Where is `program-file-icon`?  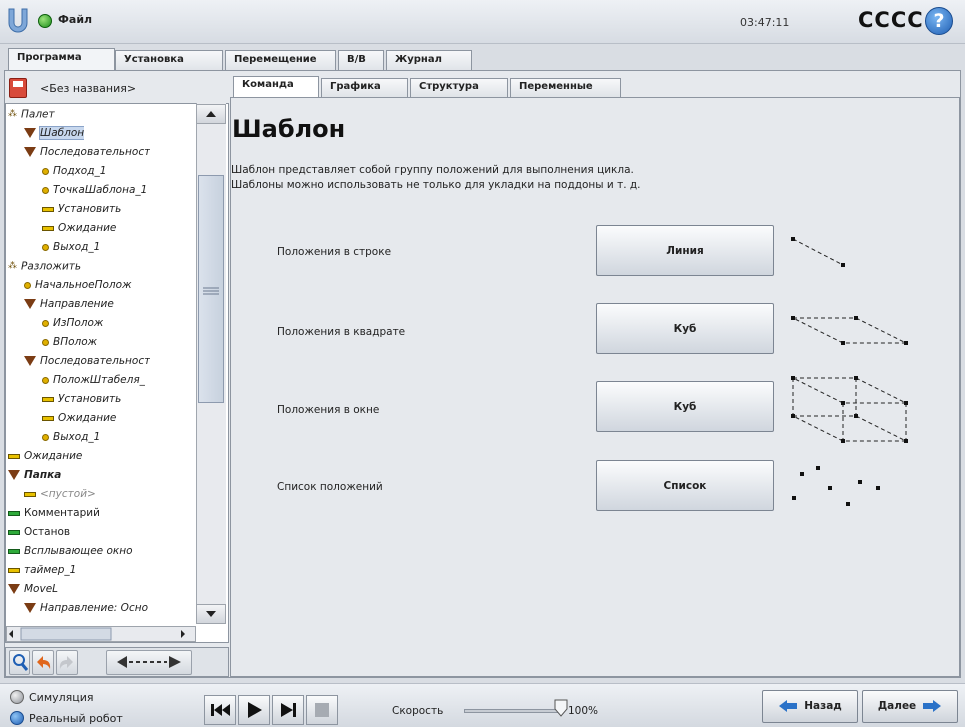
program-file-icon is located at coordinates (18, 88).